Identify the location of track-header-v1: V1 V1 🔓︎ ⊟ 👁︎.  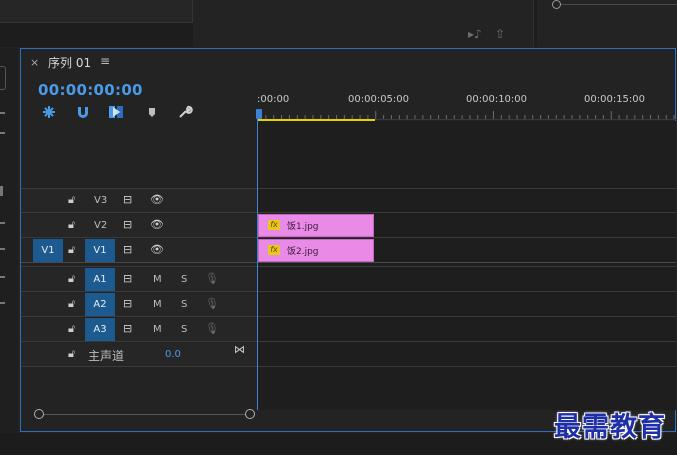
(139, 250).